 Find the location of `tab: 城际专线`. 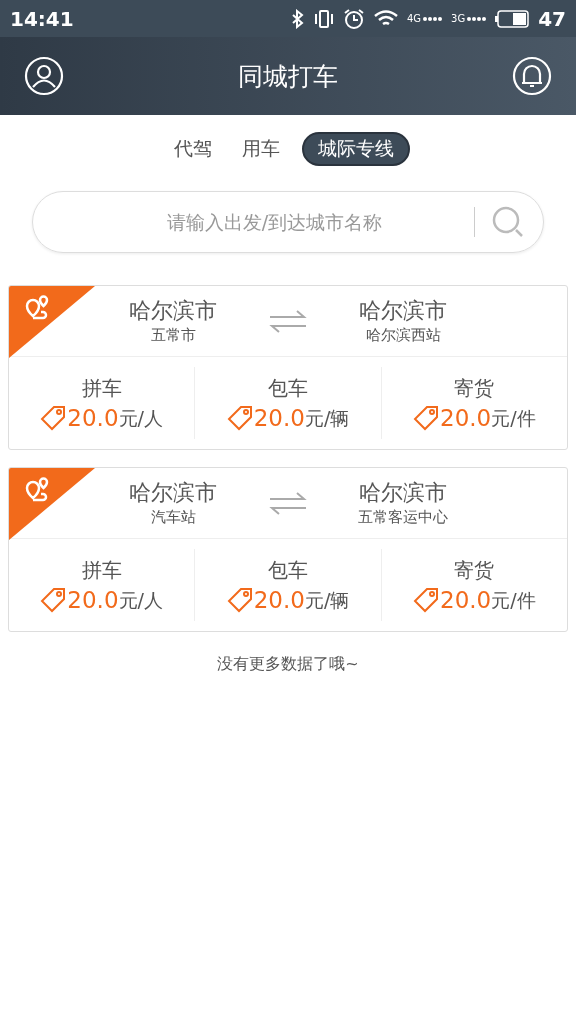

tab: 城际专线 is located at coordinates (356, 149).